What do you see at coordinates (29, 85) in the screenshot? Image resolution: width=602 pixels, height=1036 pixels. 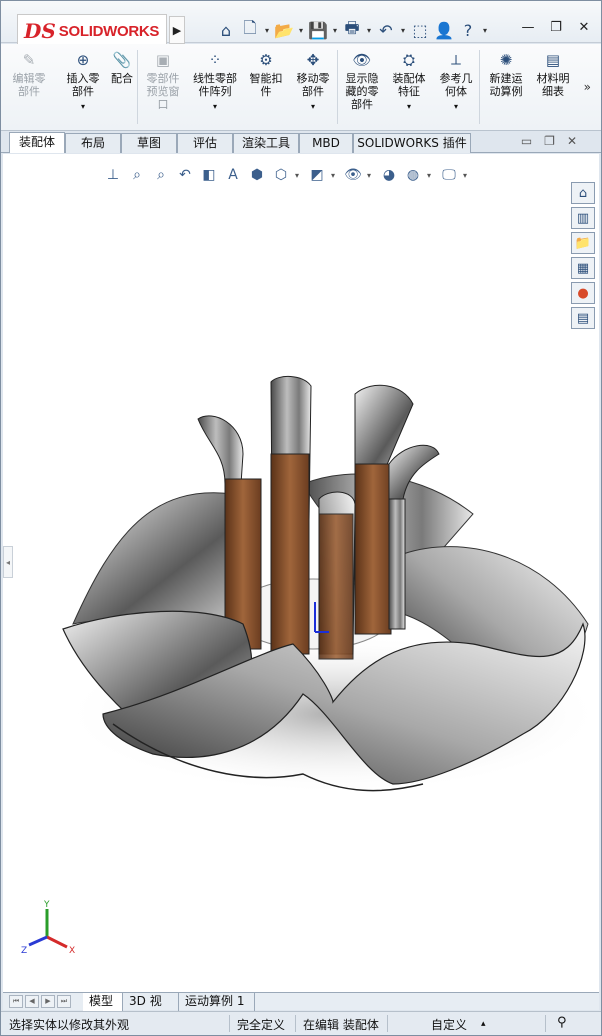 I see `ribbon-button-label: 编辑零 部件` at bounding box center [29, 85].